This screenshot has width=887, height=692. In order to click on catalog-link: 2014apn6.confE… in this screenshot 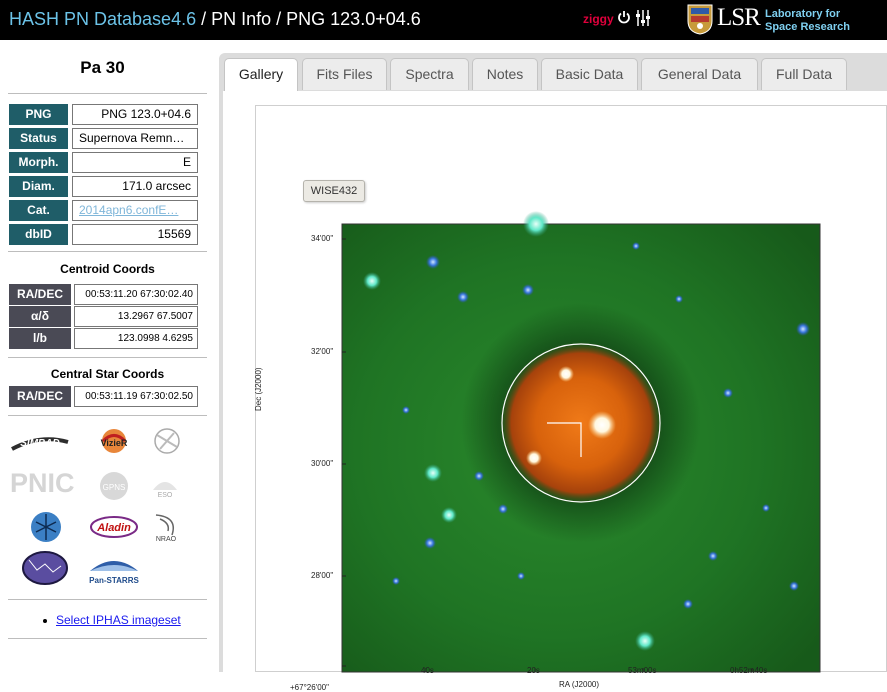, I will do `click(135, 210)`.